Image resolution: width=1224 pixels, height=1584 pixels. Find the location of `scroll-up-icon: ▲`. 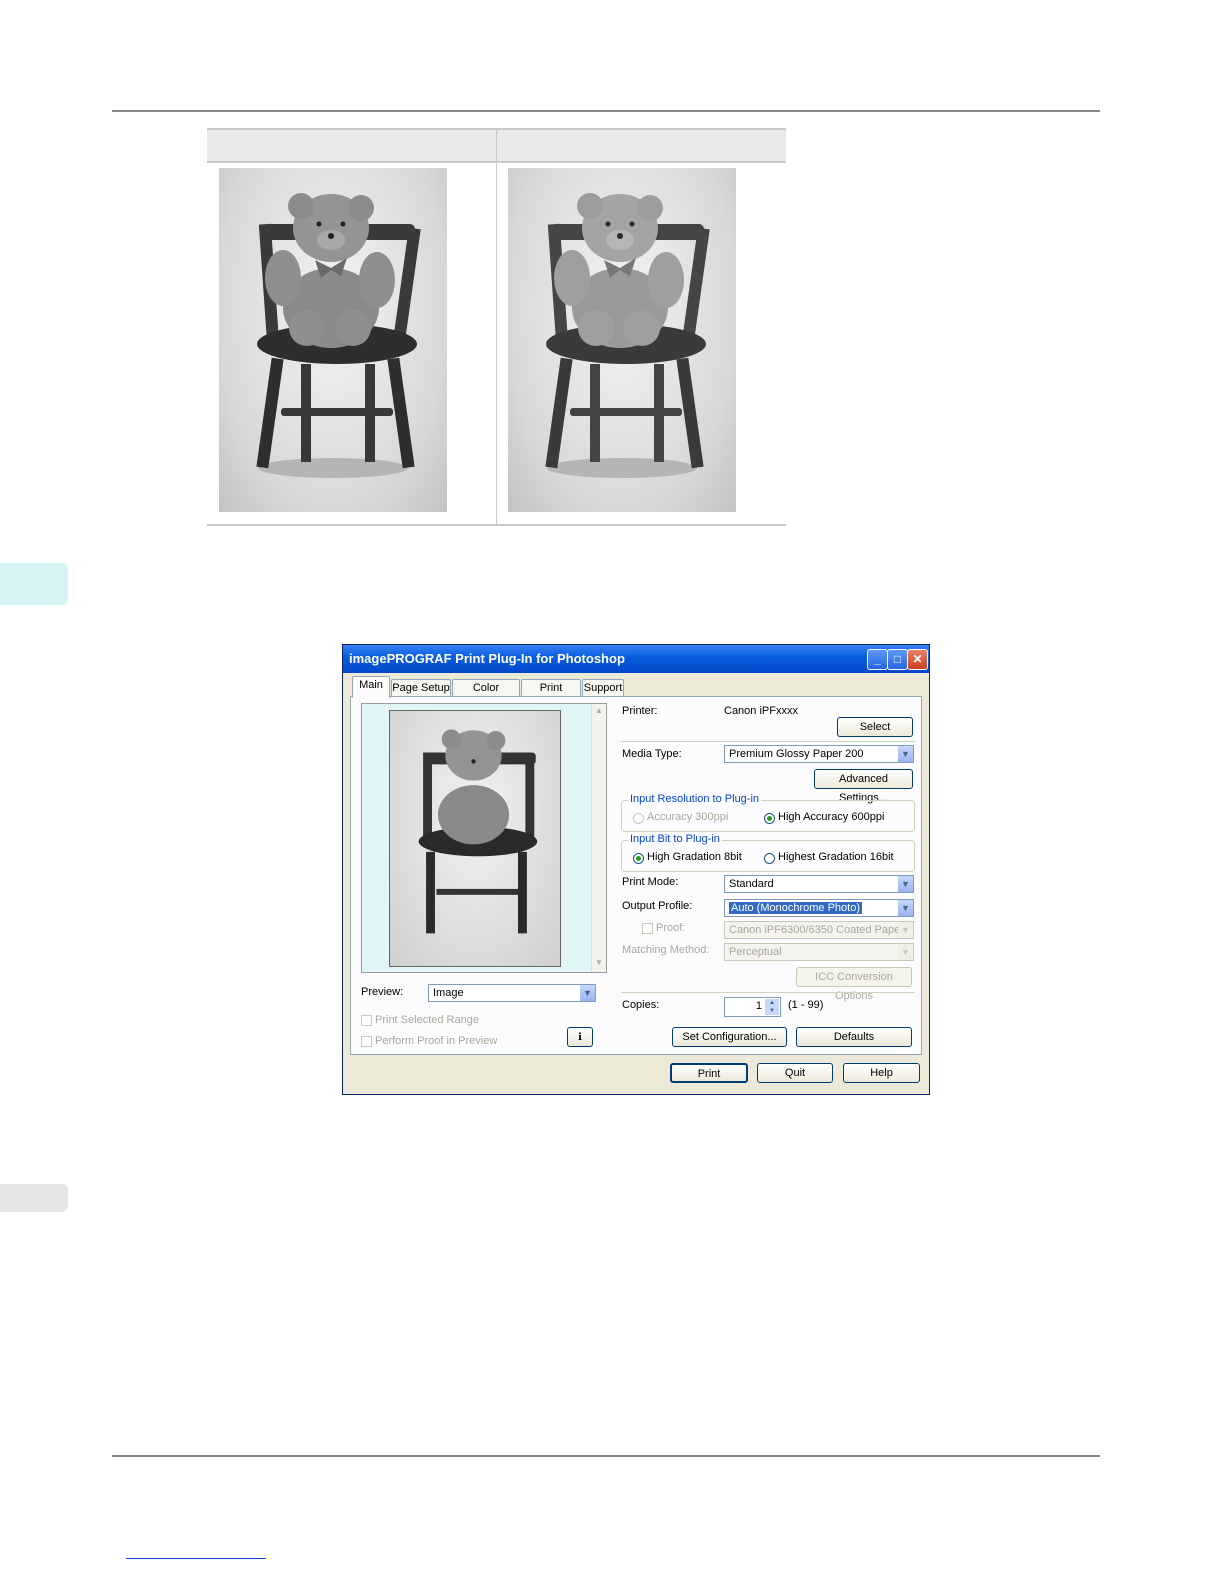

scroll-up-icon: ▲ is located at coordinates (599, 712).